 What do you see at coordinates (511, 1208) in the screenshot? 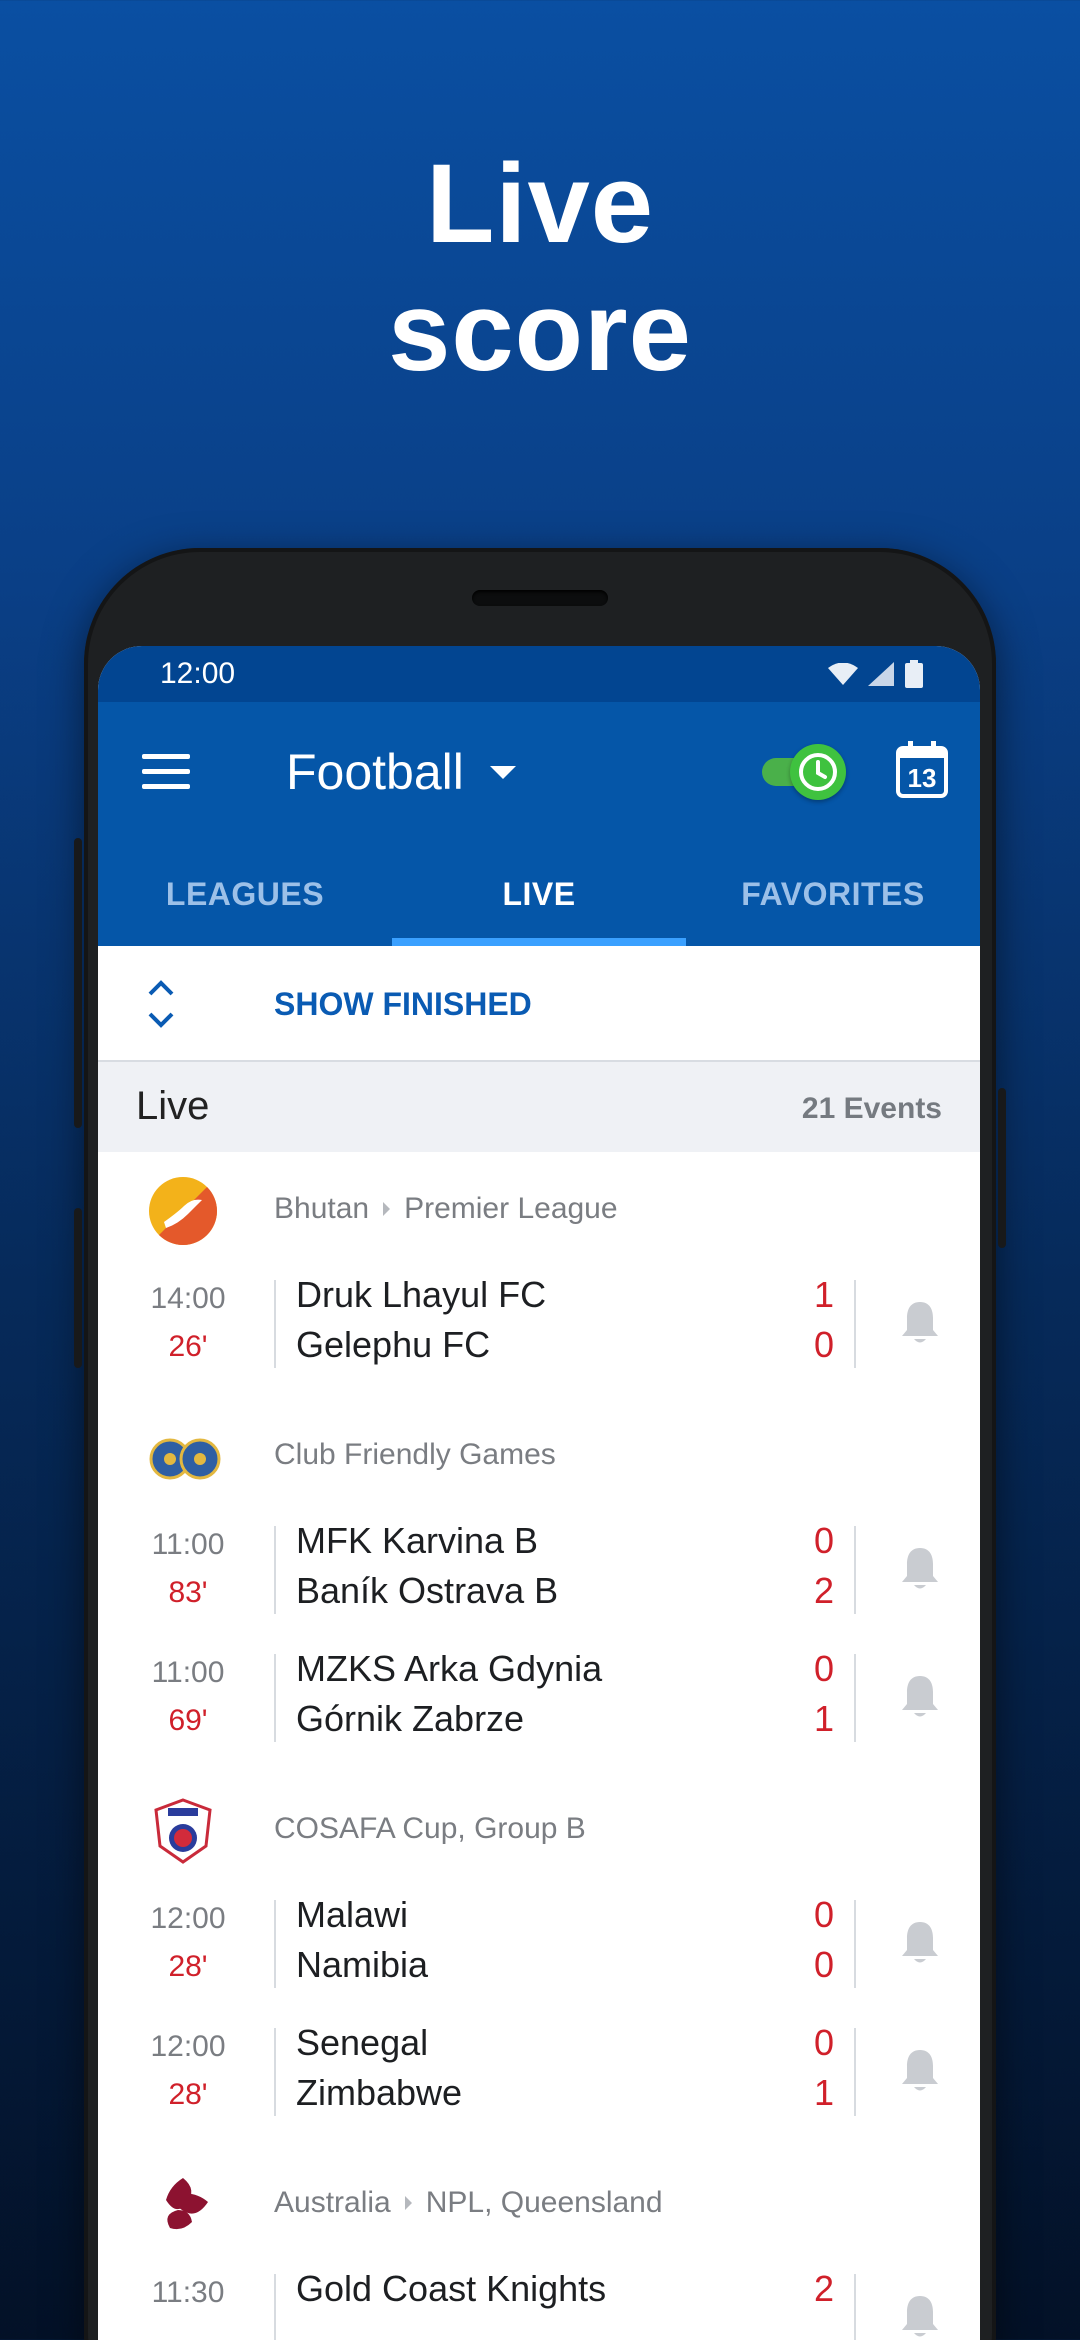
I see `league-title: Premier League` at bounding box center [511, 1208].